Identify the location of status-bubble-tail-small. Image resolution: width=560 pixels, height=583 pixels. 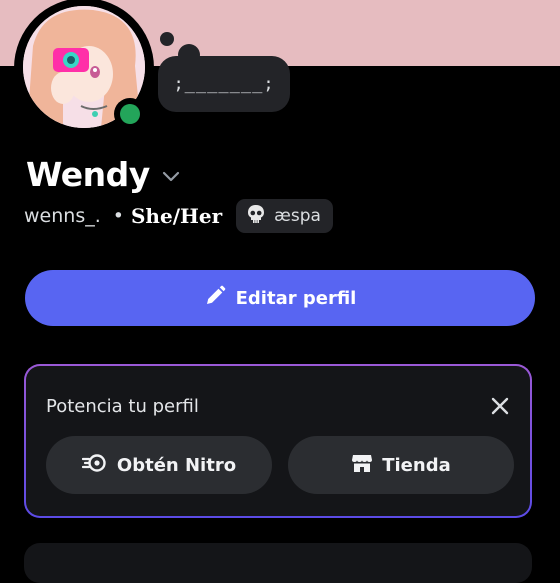
(167, 39).